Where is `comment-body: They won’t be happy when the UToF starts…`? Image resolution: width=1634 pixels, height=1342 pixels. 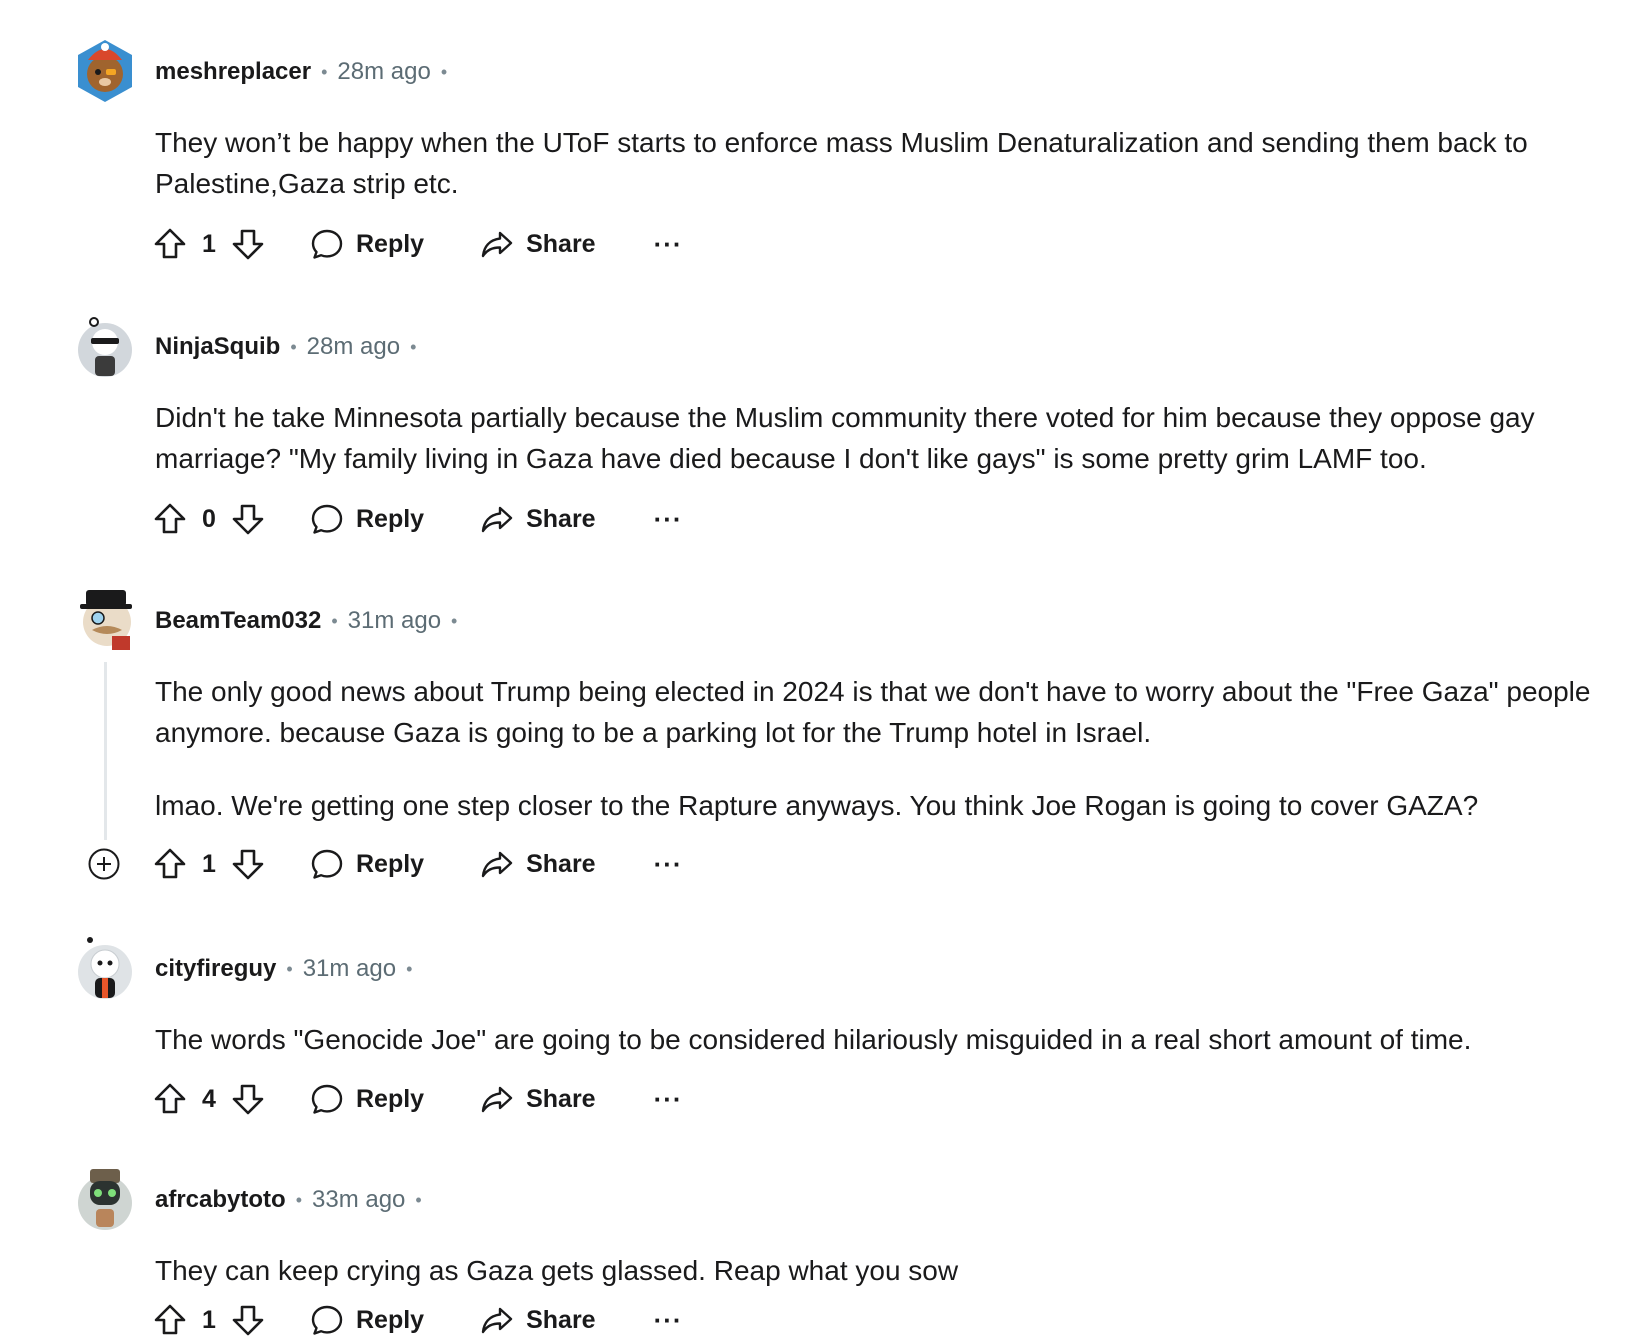 comment-body: They won’t be happy when the UToF starts… is located at coordinates (875, 163).